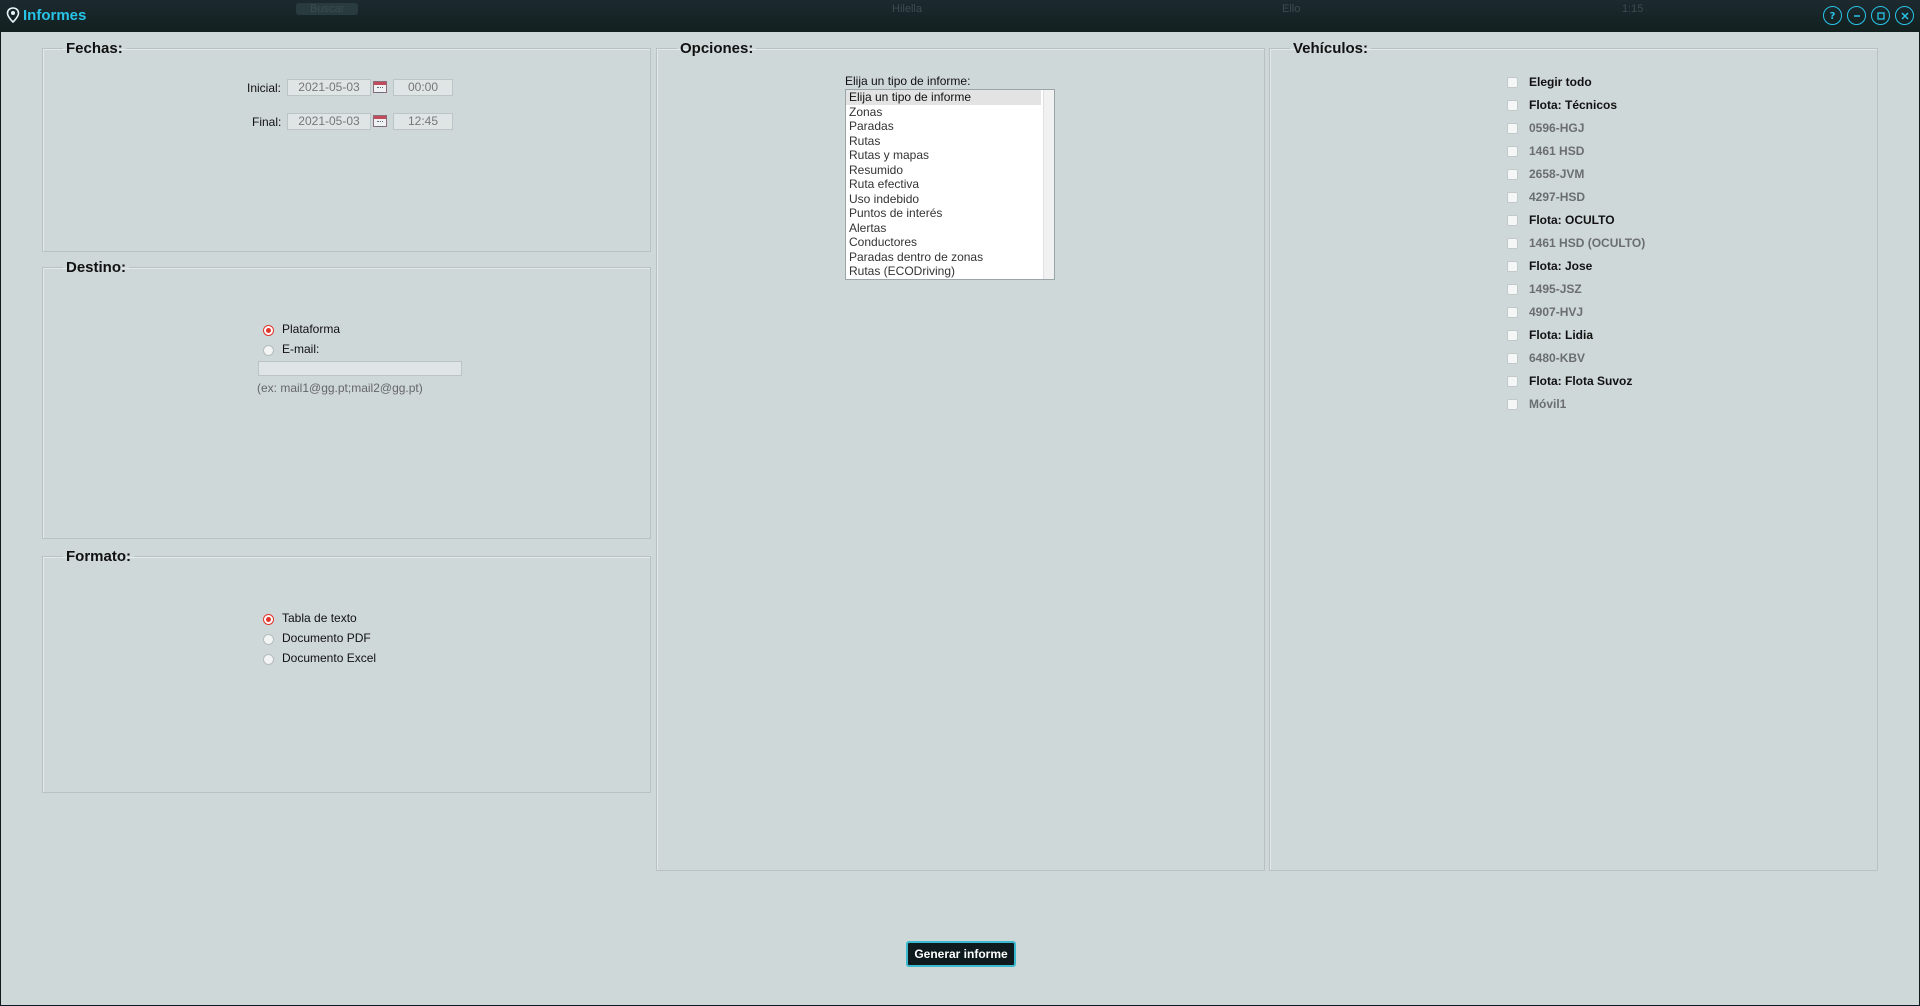 Image resolution: width=1920 pixels, height=1006 pixels. Describe the element at coordinates (1587, 243) in the screenshot. I see `vehicle-label: 1461 HSD (OCULTO)` at that location.